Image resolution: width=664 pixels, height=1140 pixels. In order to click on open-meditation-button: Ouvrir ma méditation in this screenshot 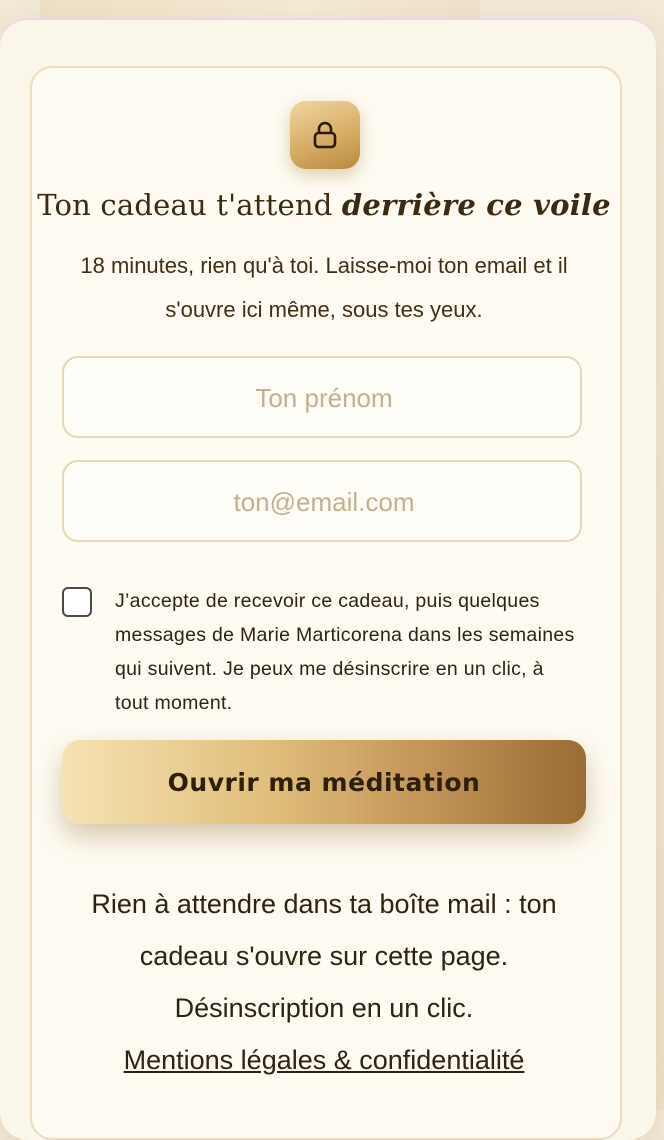, I will do `click(324, 782)`.